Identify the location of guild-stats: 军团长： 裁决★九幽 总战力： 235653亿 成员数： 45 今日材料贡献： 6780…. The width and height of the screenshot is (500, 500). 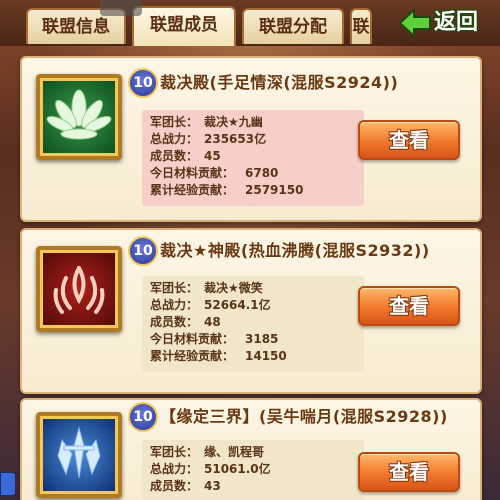
(253, 158).